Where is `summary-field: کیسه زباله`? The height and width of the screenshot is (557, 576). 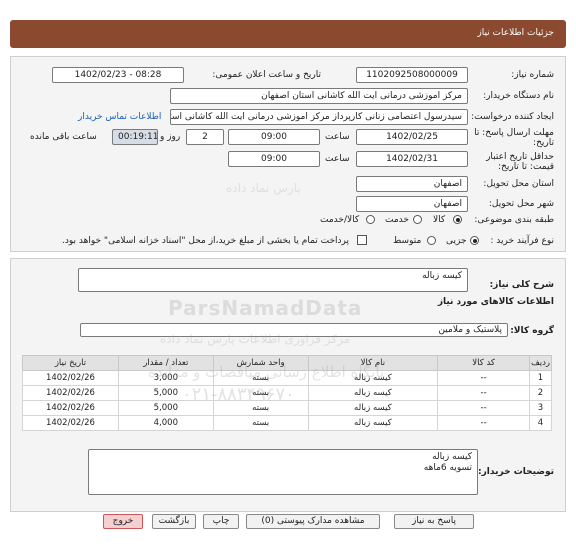
summary-field: کیسه زباله is located at coordinates (273, 280).